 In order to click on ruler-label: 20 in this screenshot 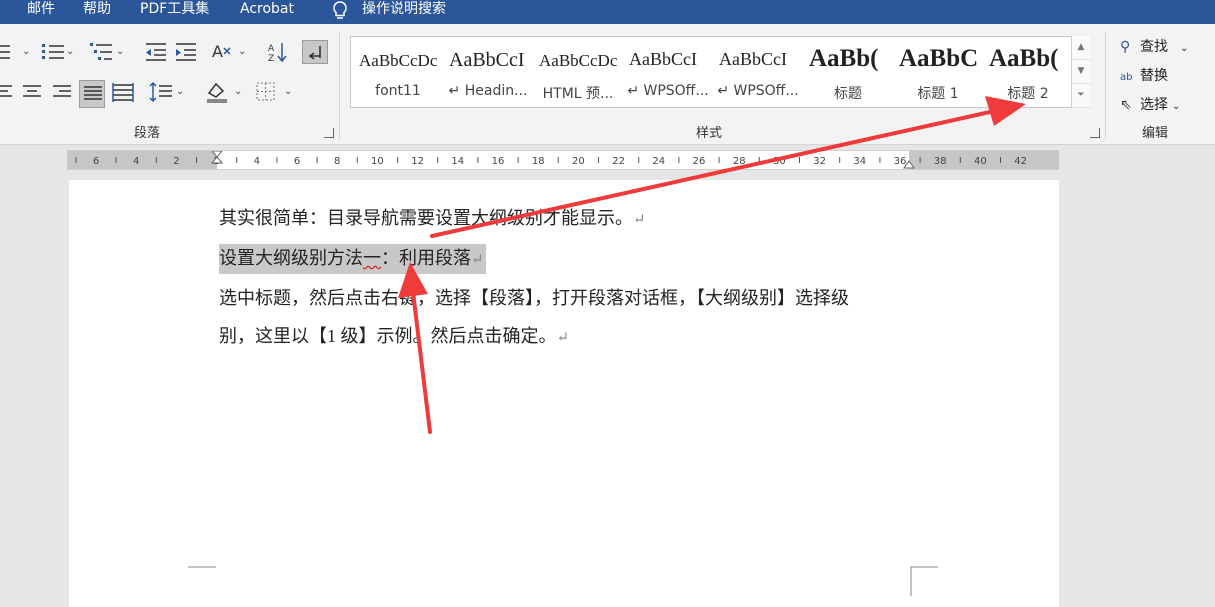, I will do `click(578, 161)`.